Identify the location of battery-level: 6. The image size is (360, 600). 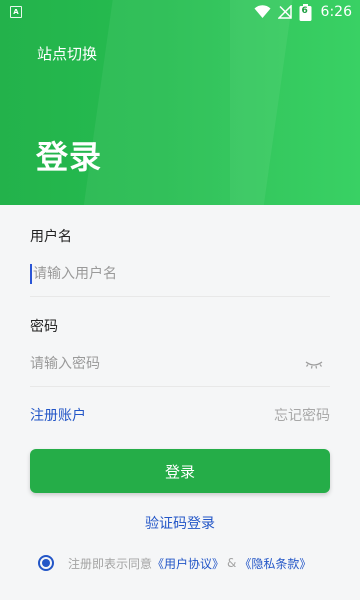
(304, 10).